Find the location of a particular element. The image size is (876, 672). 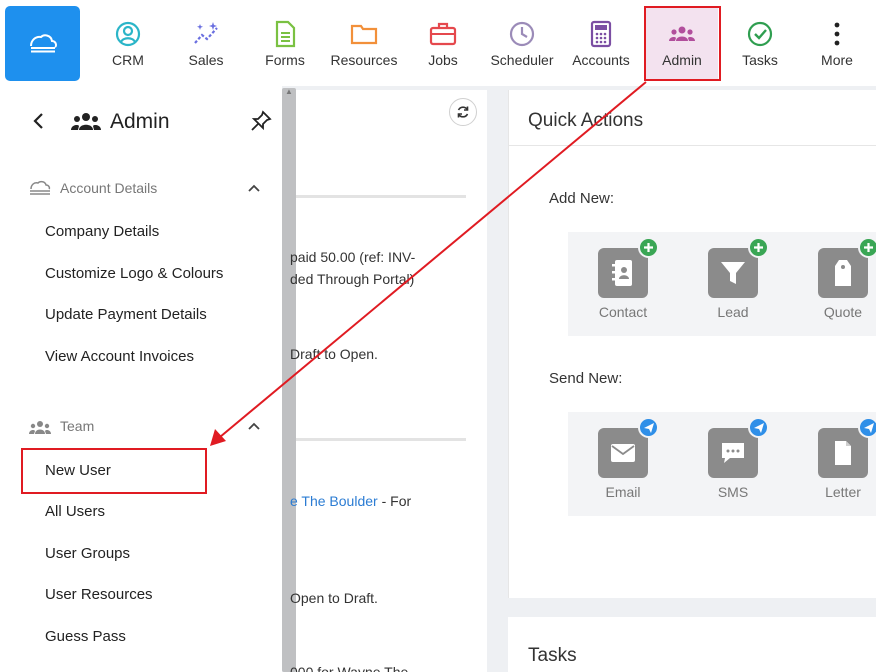

nav-tasks: Tasks is located at coordinates (760, 47).